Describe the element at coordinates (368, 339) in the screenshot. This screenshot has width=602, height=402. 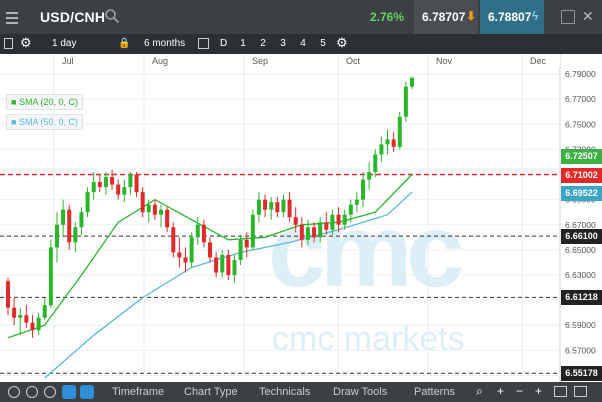
I see `watermark-name: cmc markets` at that location.